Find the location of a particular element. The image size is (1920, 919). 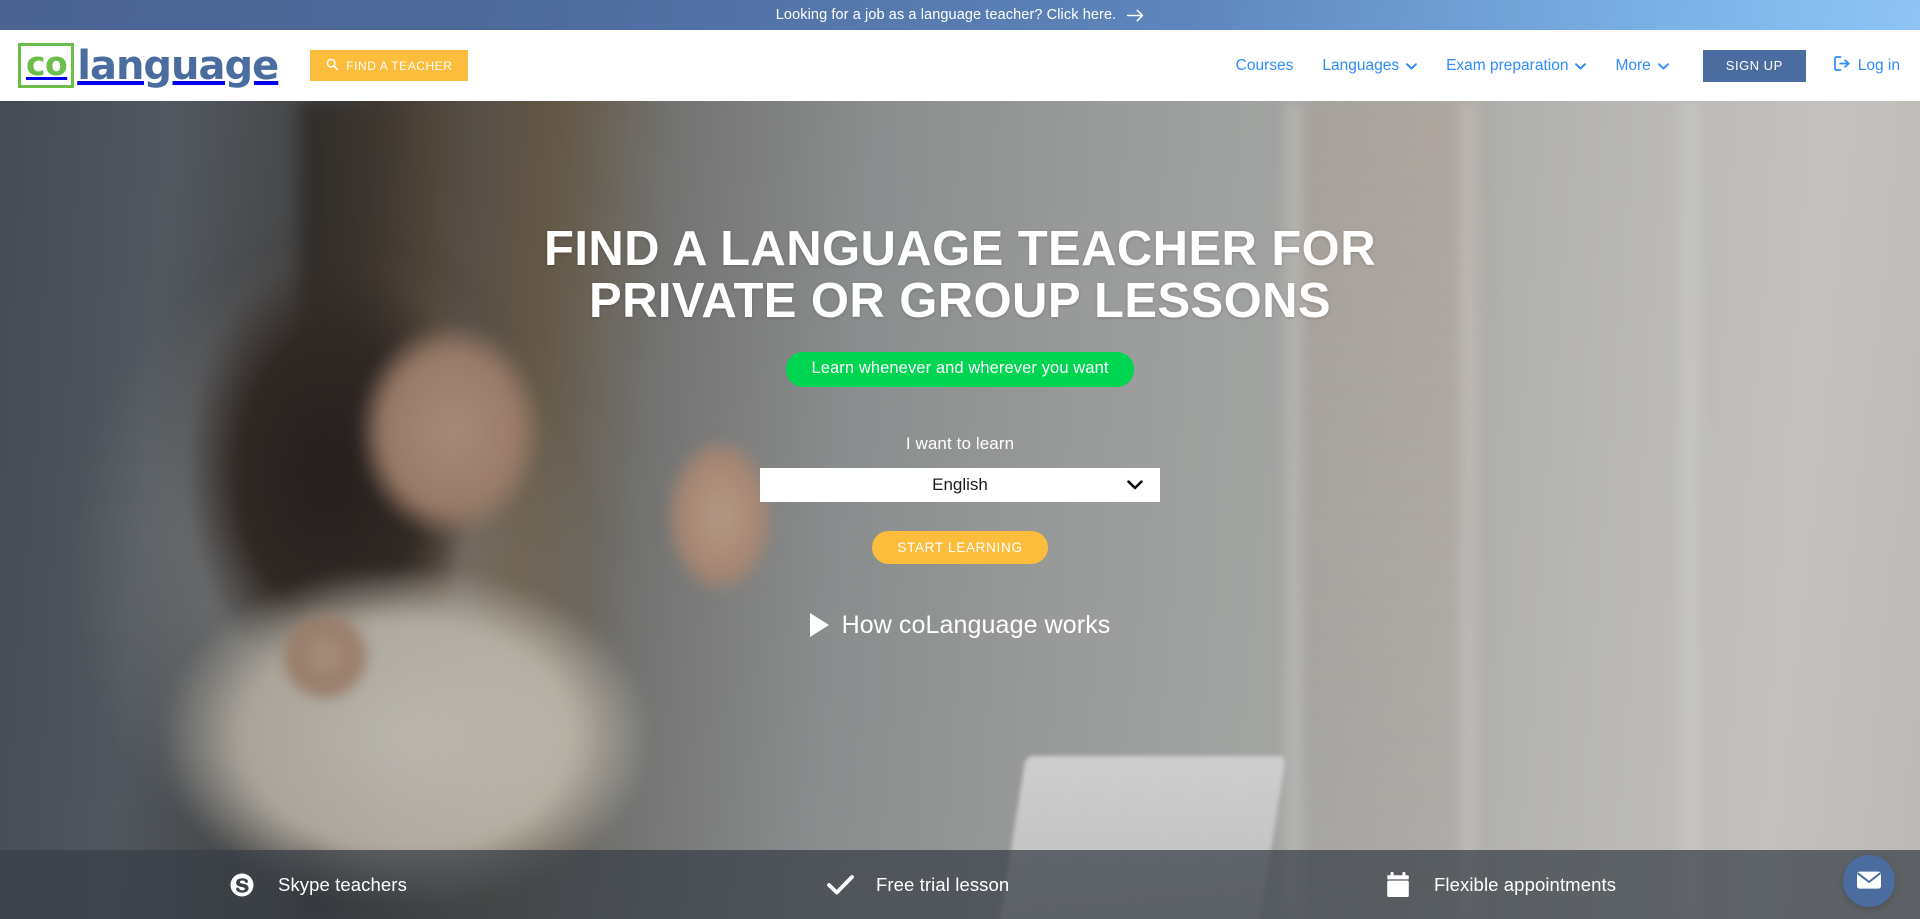

site-logo: co language is located at coordinates (148, 65).